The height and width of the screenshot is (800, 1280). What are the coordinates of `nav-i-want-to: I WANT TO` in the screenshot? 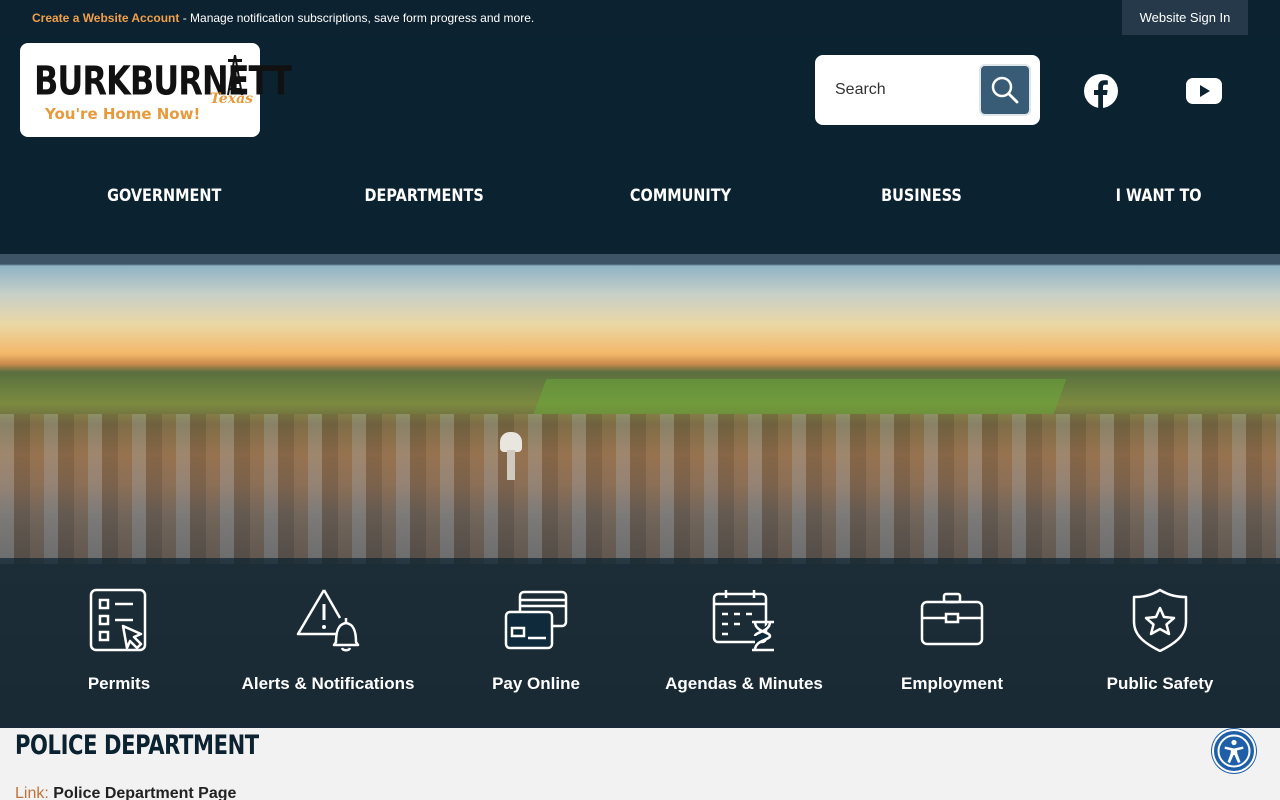 It's located at (1159, 196).